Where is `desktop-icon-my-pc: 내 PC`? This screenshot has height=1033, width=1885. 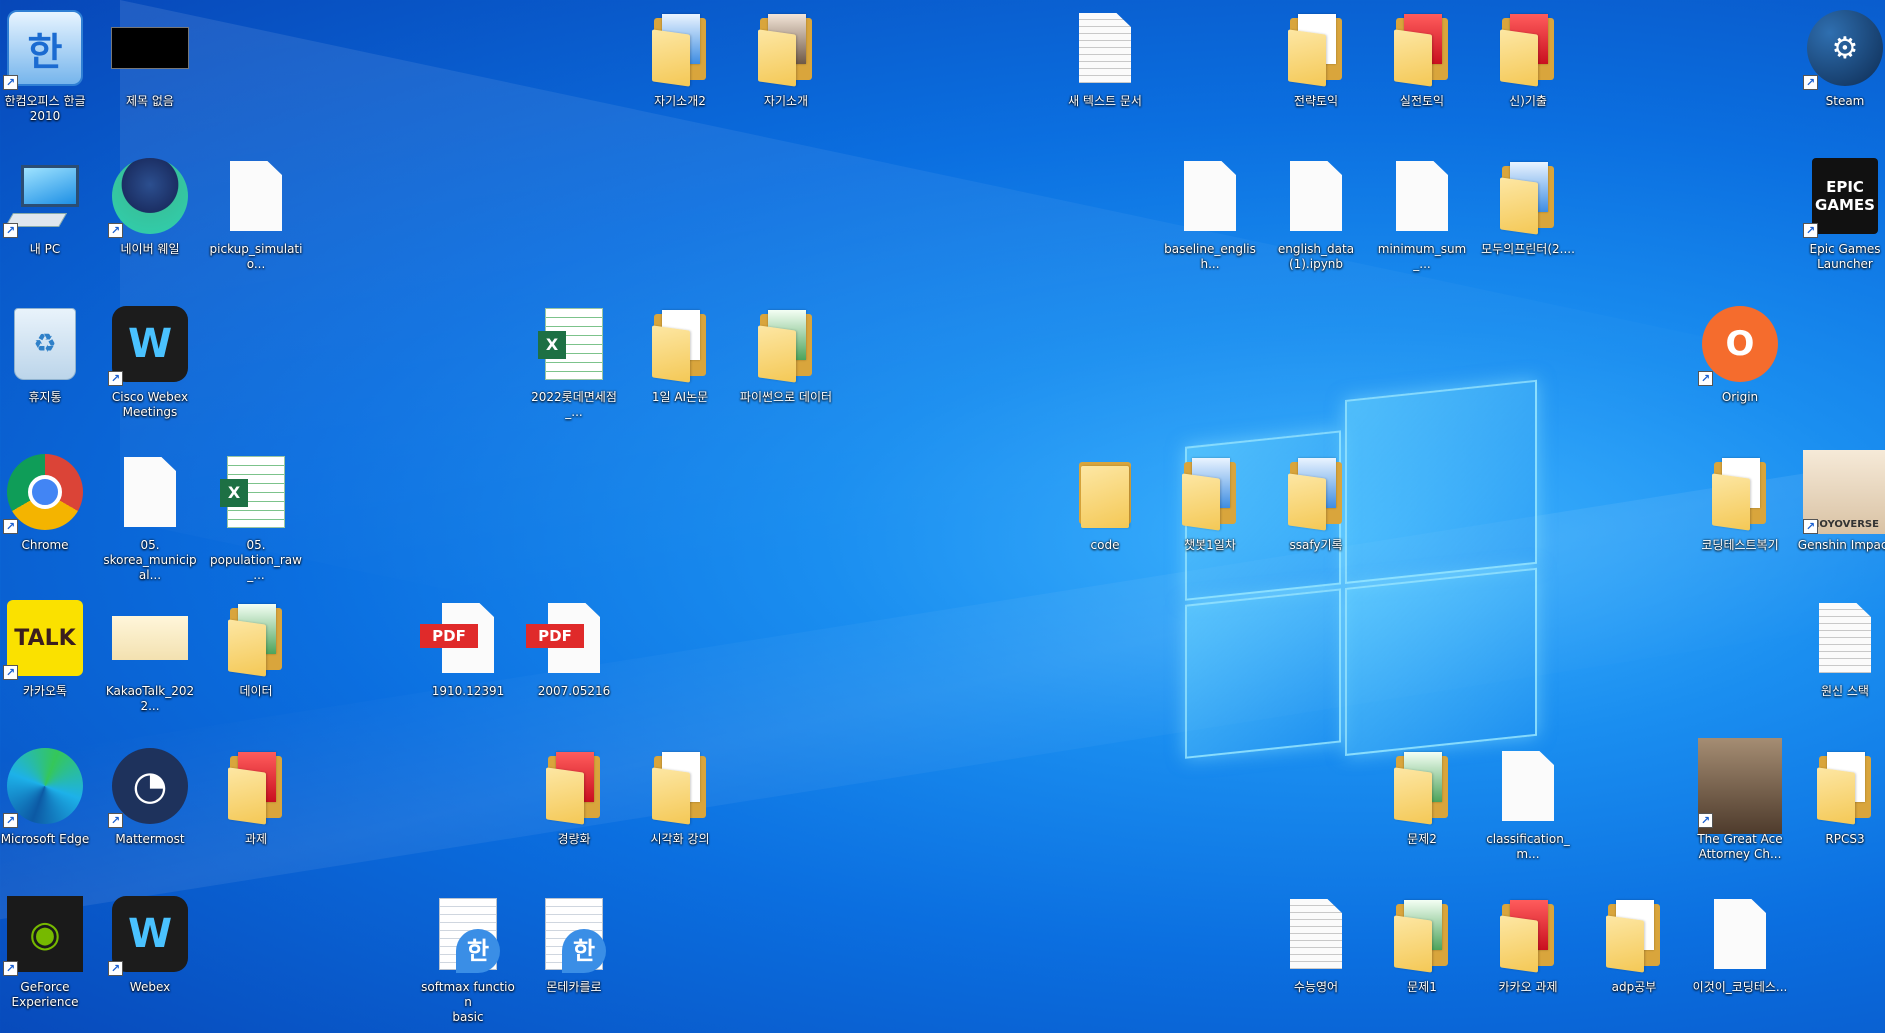 desktop-icon-my-pc: 내 PC is located at coordinates (47, 205).